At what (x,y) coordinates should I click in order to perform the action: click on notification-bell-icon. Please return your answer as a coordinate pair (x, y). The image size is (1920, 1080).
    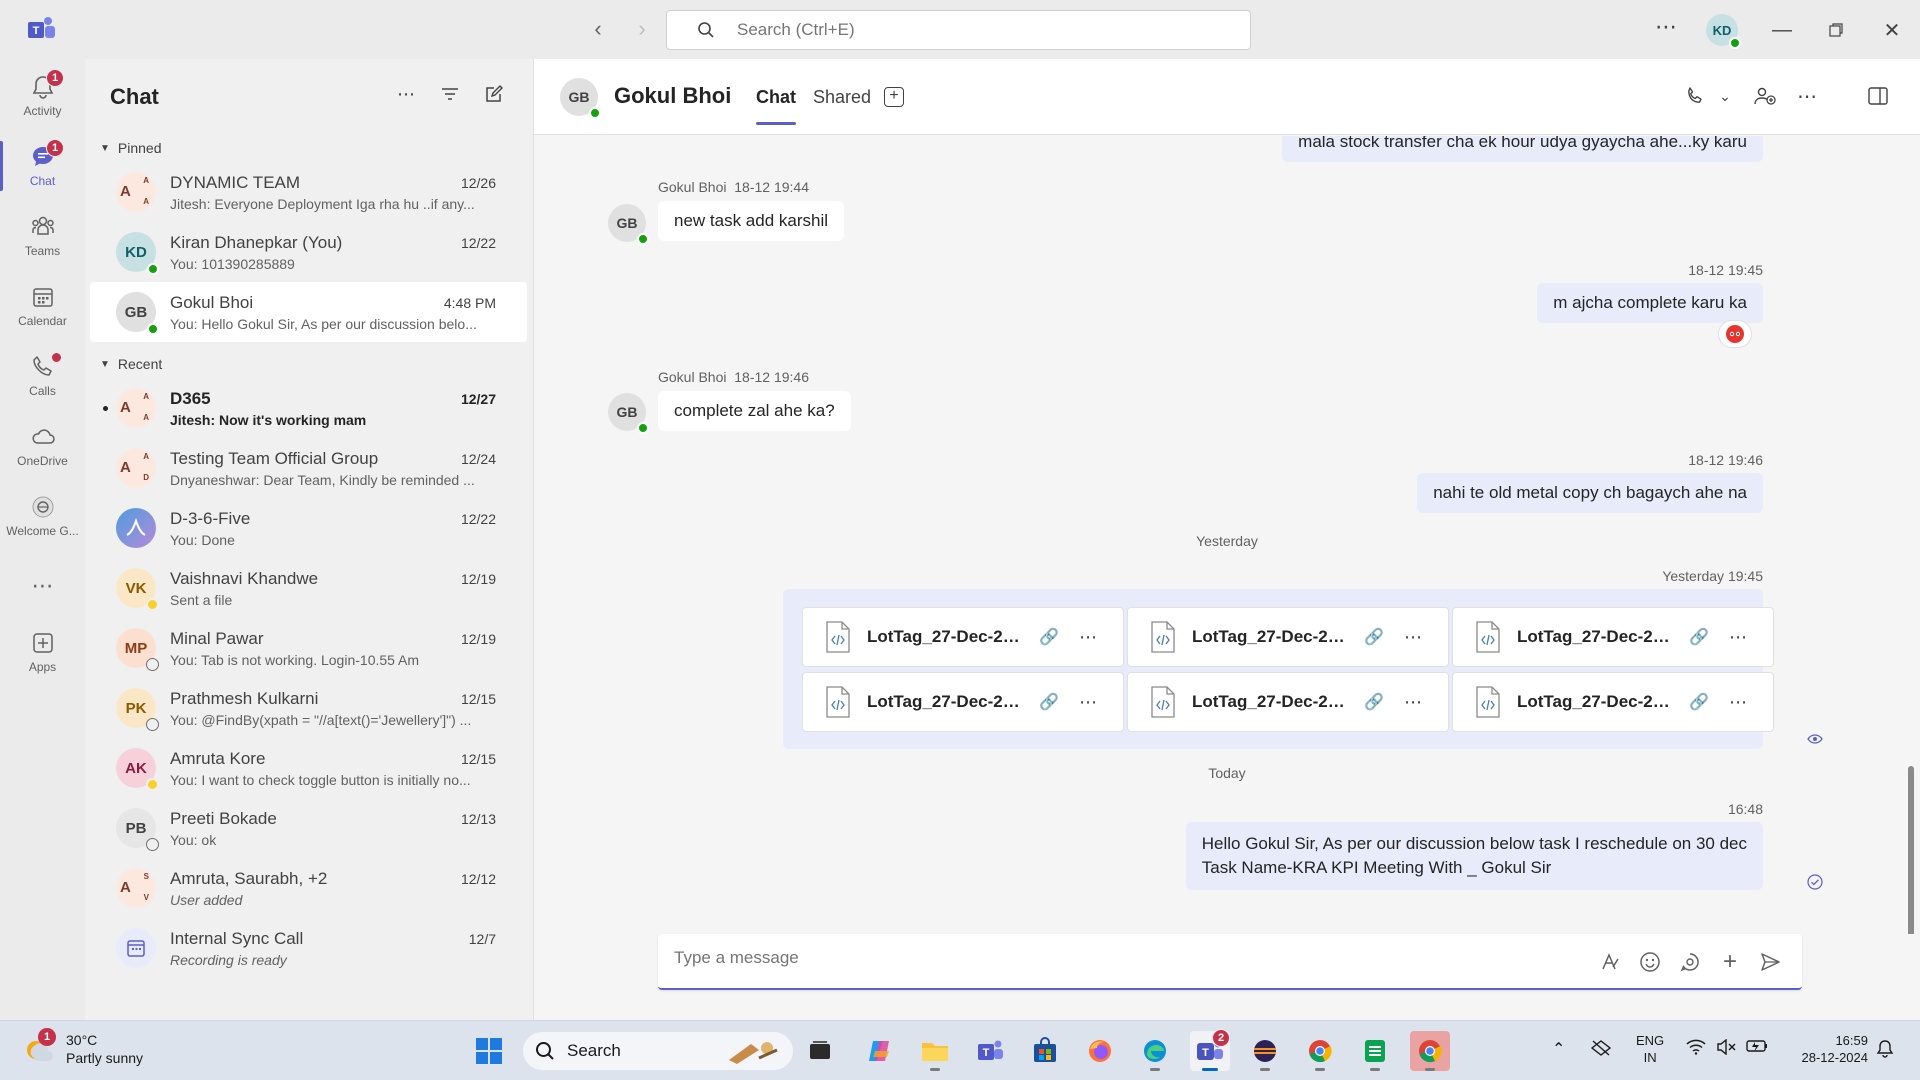
    Looking at the image, I should click on (1885, 1051).